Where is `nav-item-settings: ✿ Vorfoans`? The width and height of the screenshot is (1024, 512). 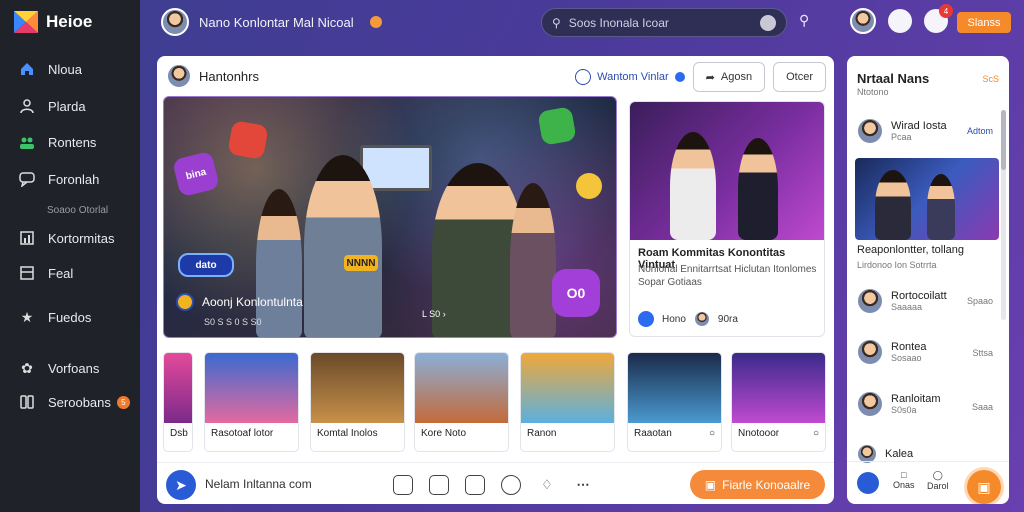
nav-item-settings: ✿ Vorfoans is located at coordinates (58, 368).